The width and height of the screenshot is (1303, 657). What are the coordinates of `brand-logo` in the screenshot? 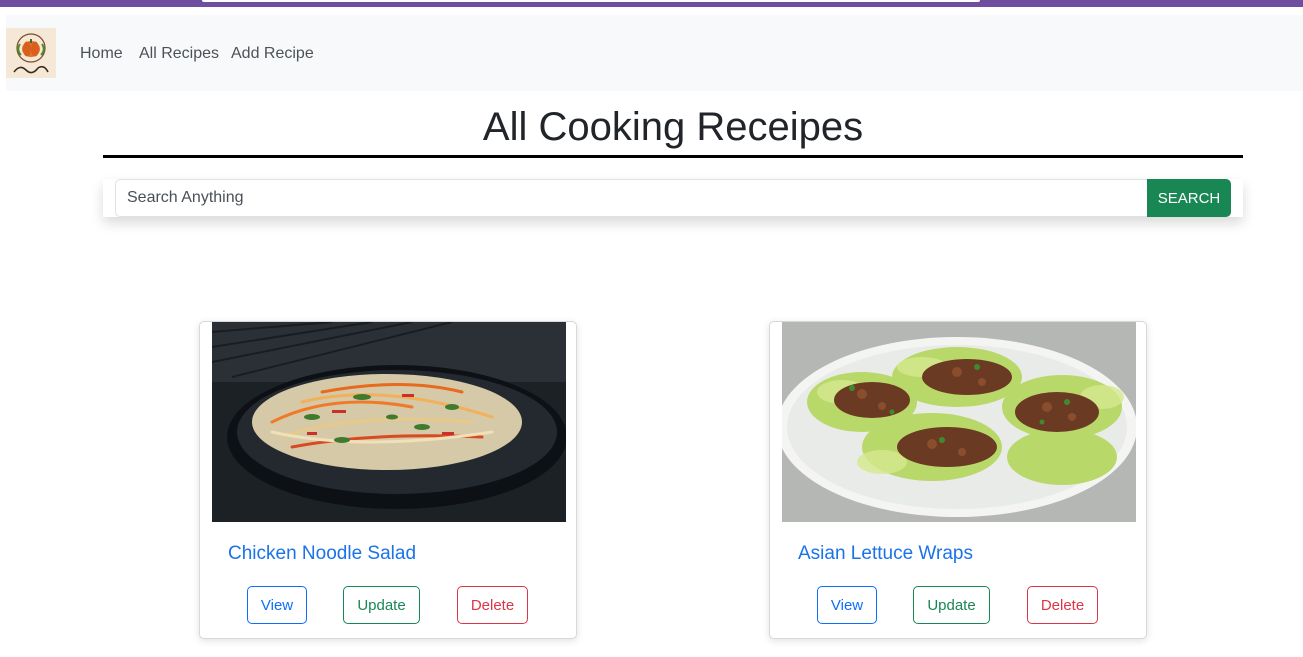 It's located at (31, 53).